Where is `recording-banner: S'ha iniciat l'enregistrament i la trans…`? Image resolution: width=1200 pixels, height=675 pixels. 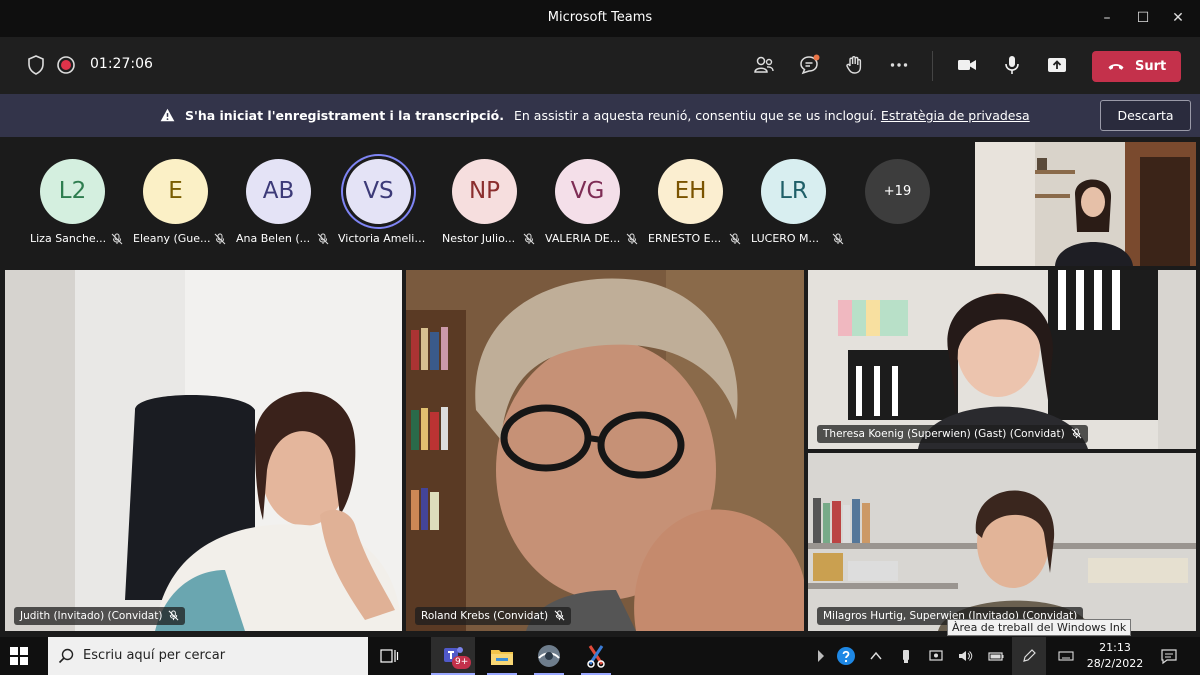 recording-banner: S'ha iniciat l'enregistrament i la trans… is located at coordinates (600, 115).